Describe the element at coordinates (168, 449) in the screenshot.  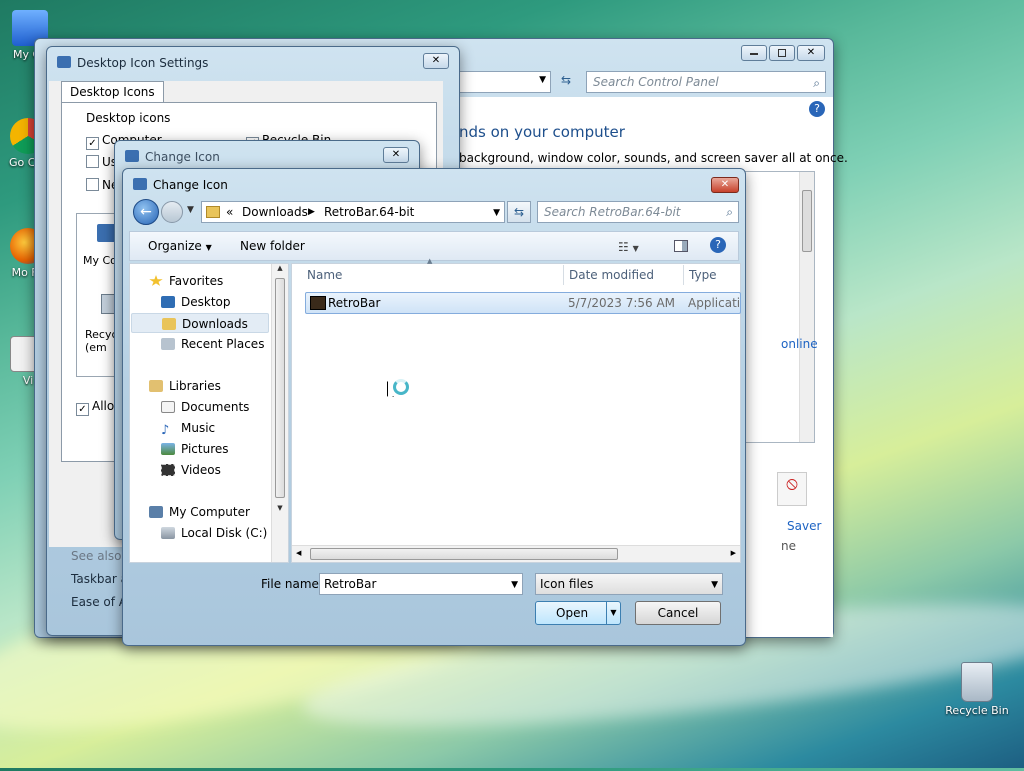
I see `pictures-icon` at that location.